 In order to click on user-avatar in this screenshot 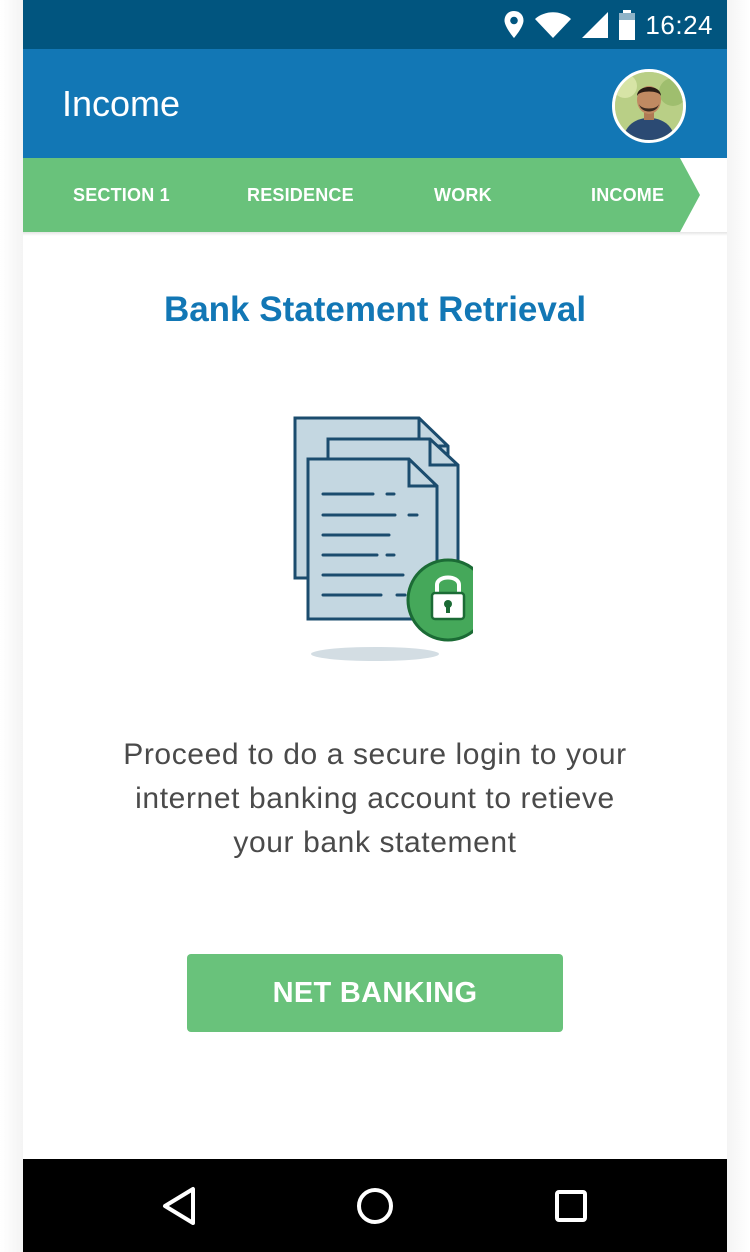, I will do `click(649, 106)`.